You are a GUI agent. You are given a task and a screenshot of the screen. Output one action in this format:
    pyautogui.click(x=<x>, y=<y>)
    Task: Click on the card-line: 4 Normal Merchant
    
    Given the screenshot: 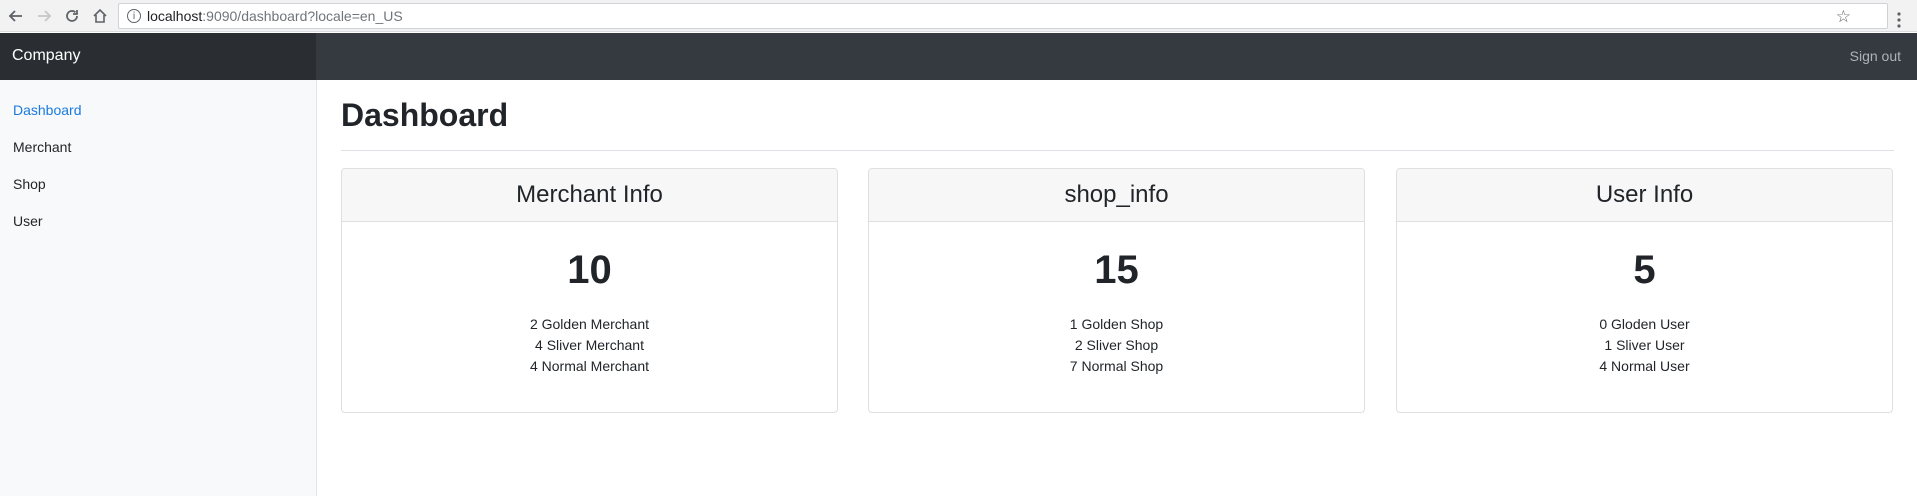 What is the action you would take?
    pyautogui.click(x=589, y=366)
    